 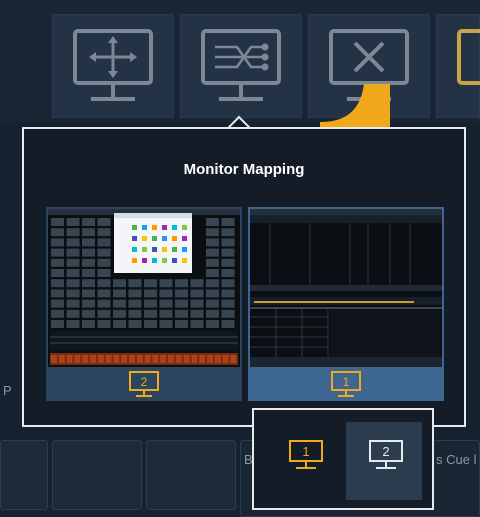 I want to click on map-display-button, so click(x=241, y=66).